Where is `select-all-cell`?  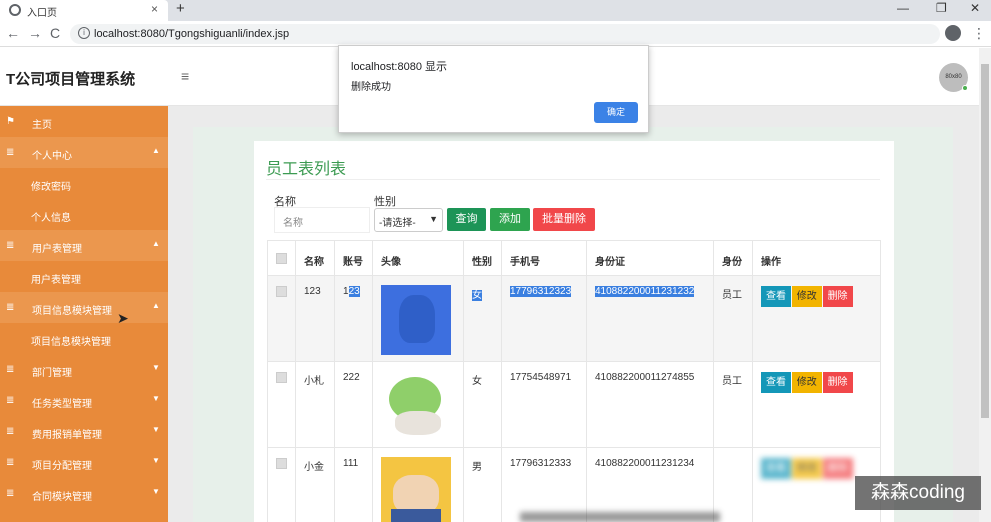 select-all-cell is located at coordinates (281, 258).